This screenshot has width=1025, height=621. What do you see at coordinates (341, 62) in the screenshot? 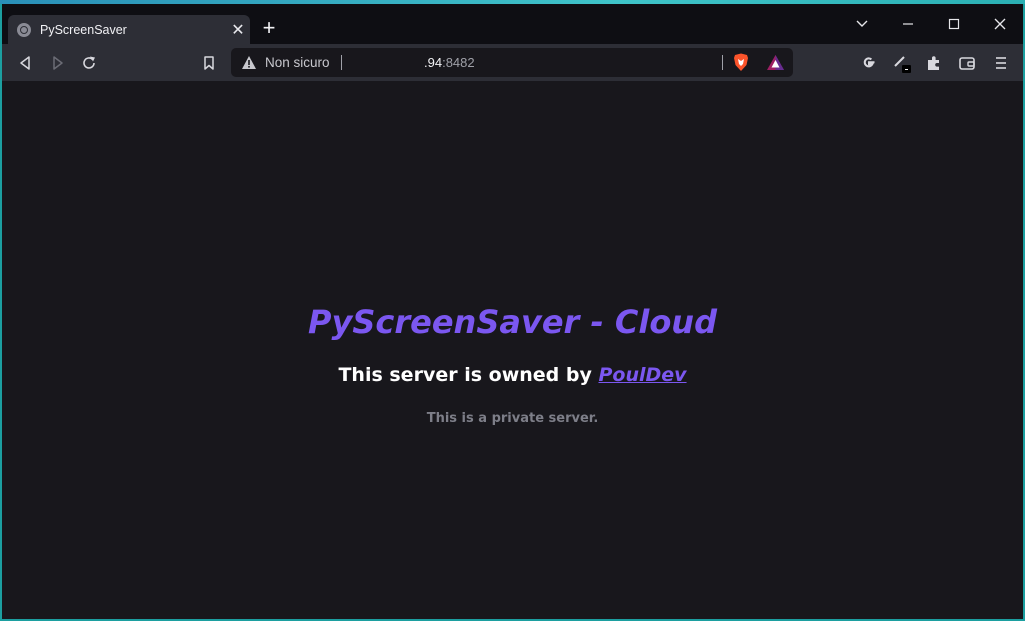
I see `address-divider` at bounding box center [341, 62].